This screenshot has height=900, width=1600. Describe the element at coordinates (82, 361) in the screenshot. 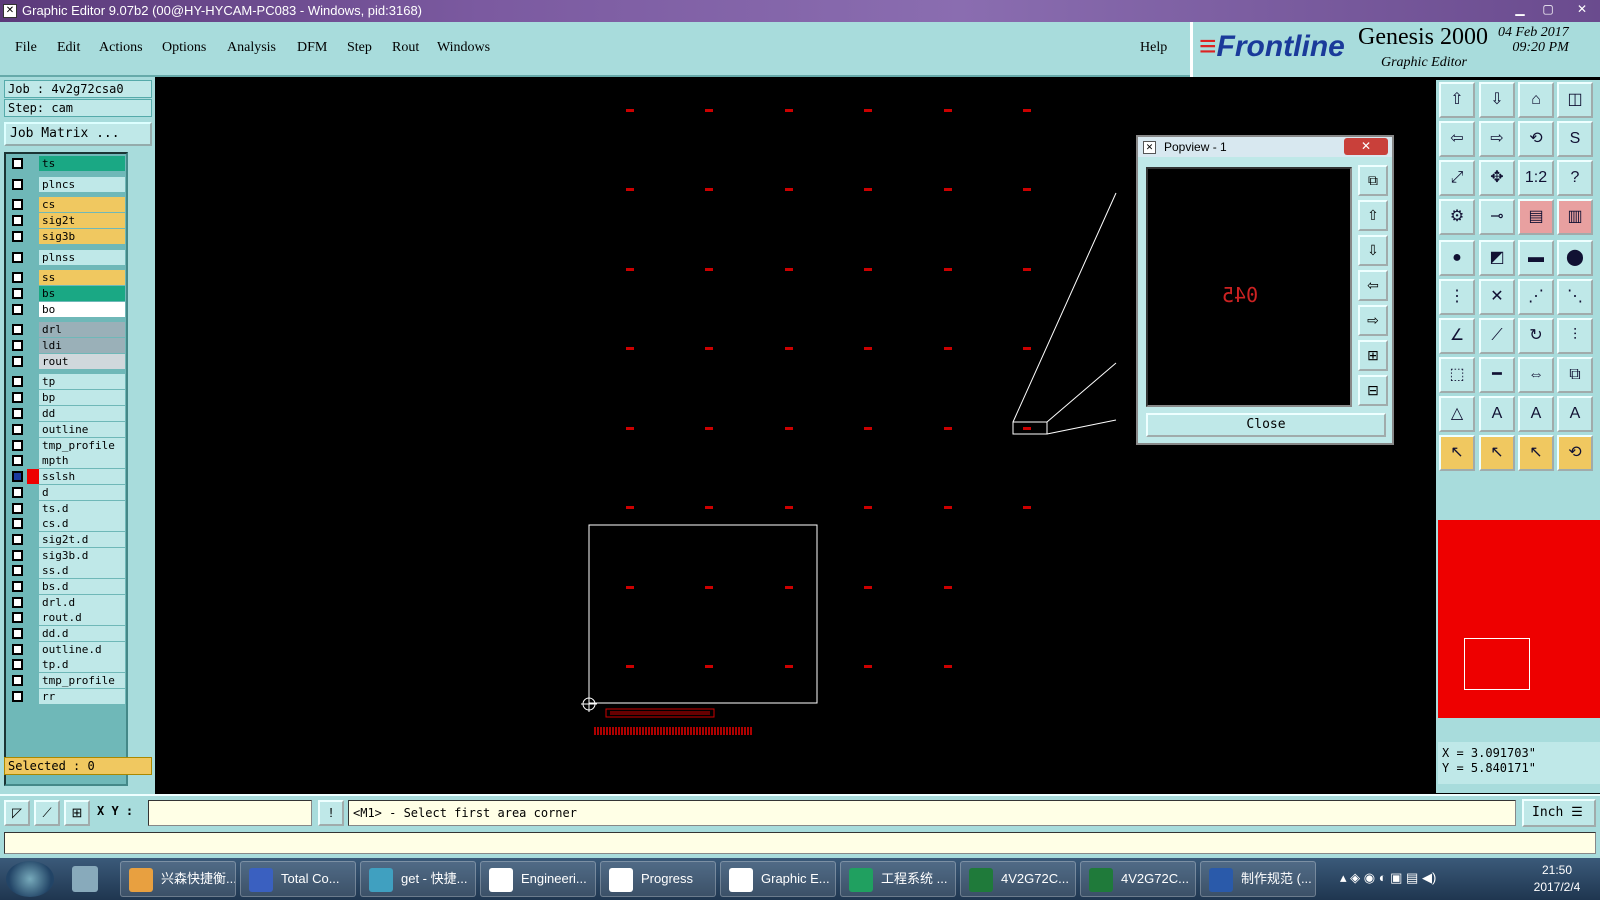

I see `layer-name: rout` at that location.